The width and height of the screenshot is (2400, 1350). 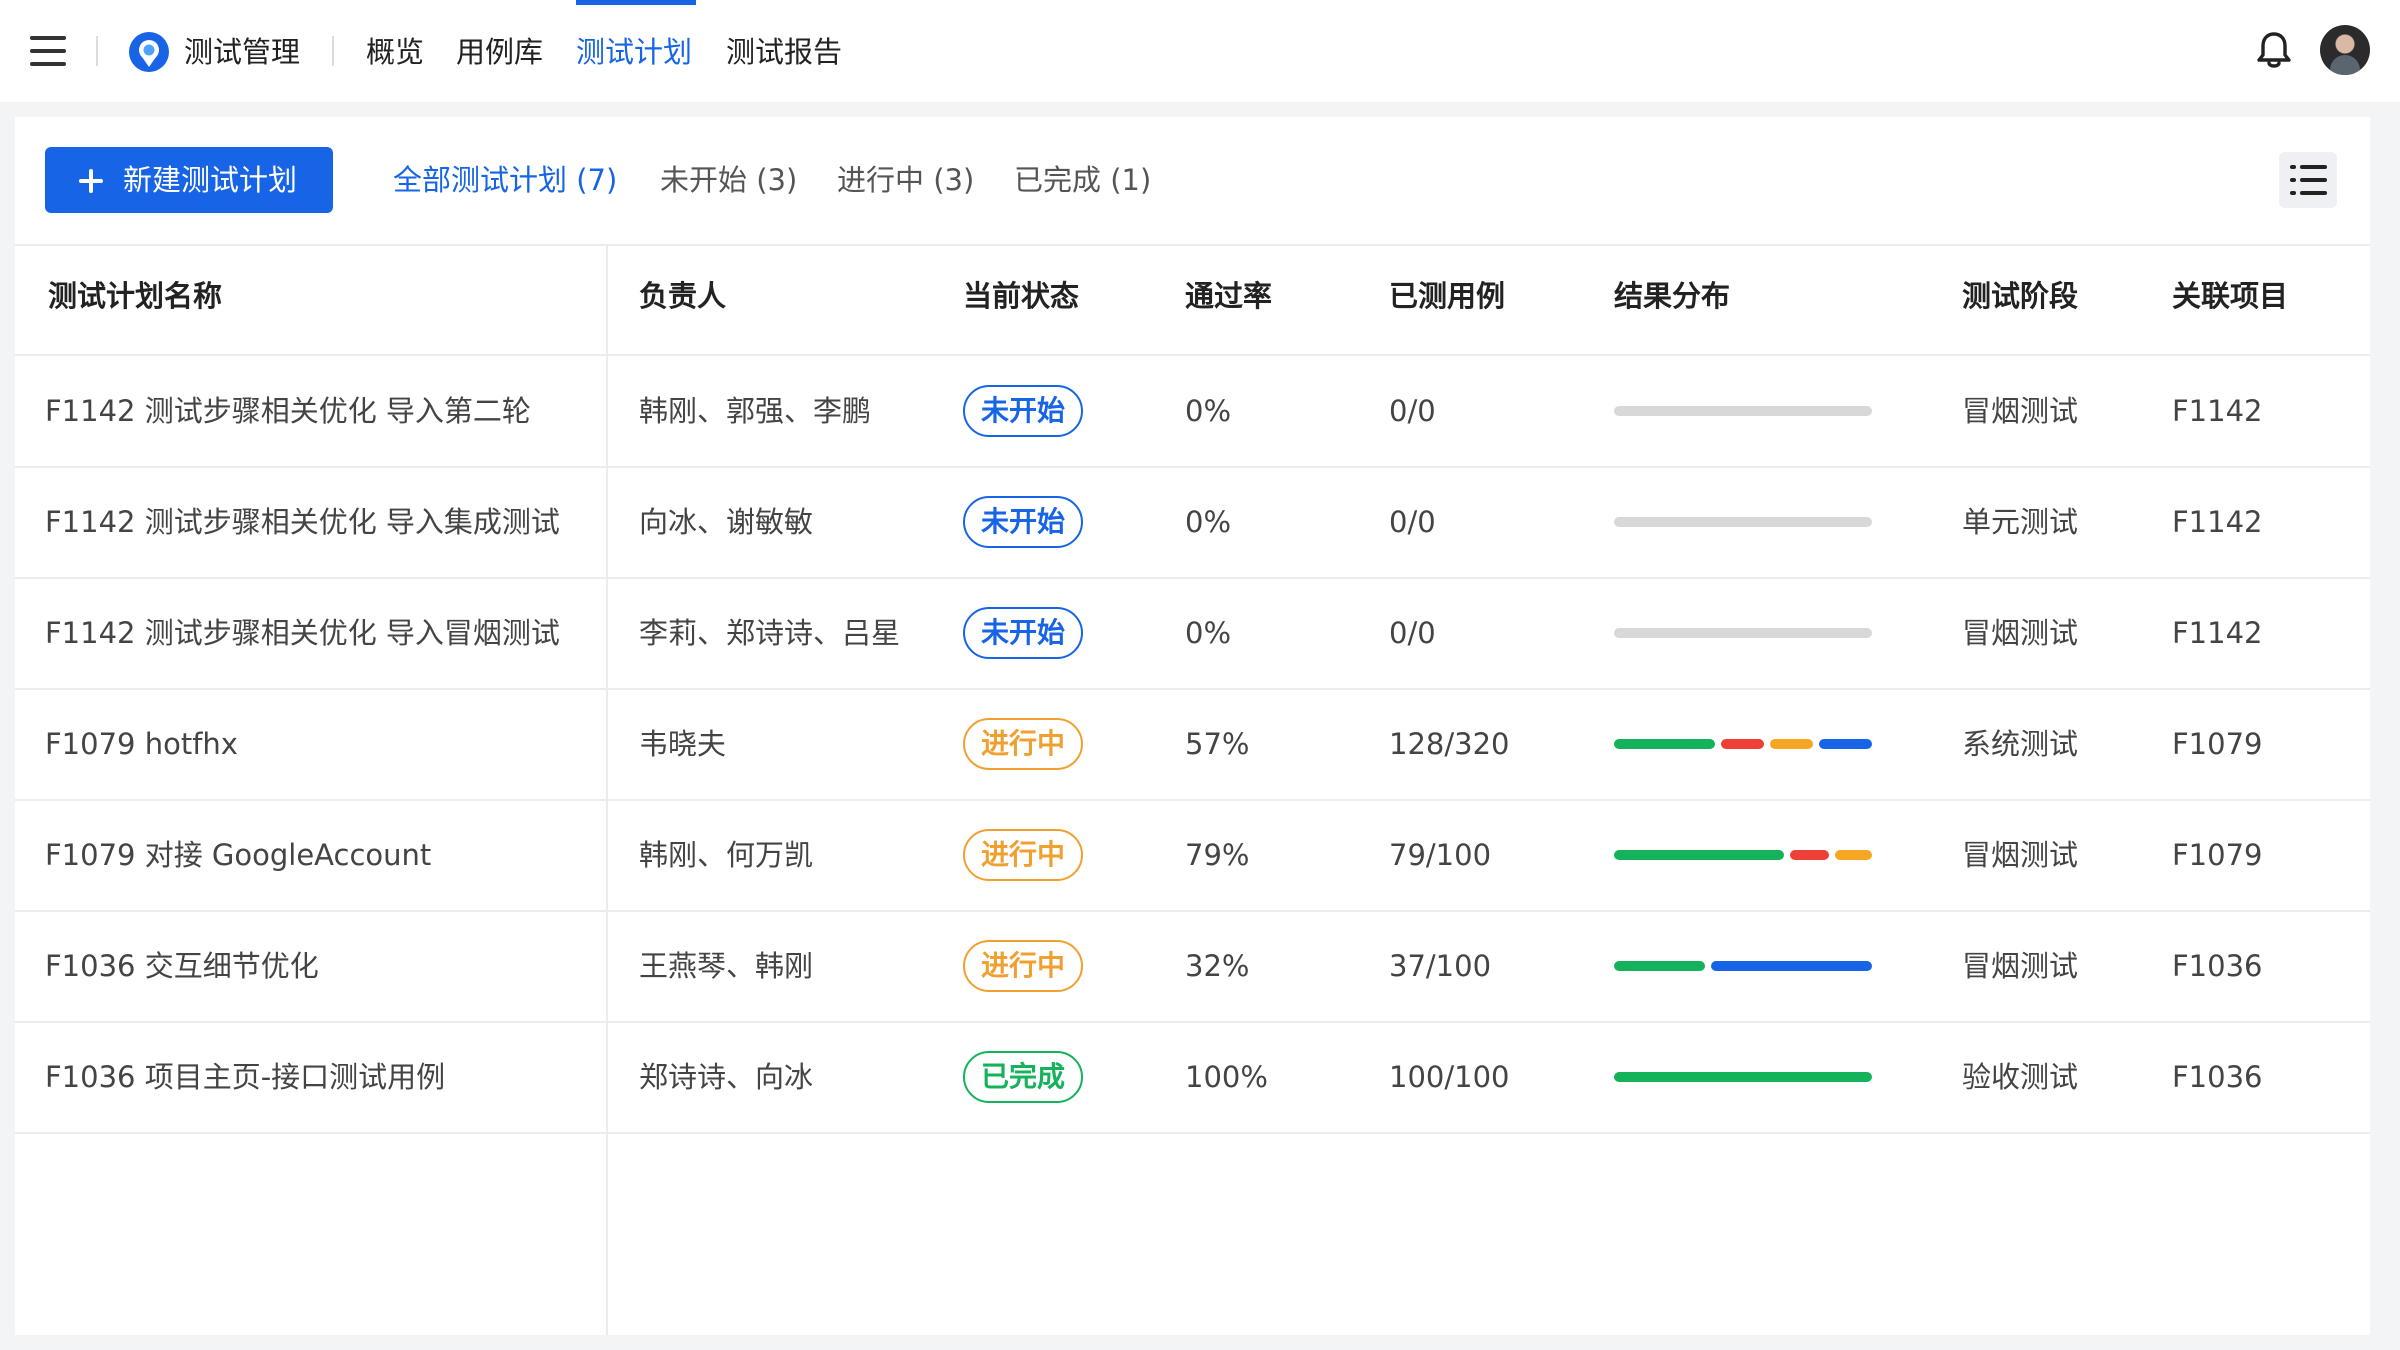 What do you see at coordinates (2230, 296) in the screenshot?
I see `column-header-project: 关联项目` at bounding box center [2230, 296].